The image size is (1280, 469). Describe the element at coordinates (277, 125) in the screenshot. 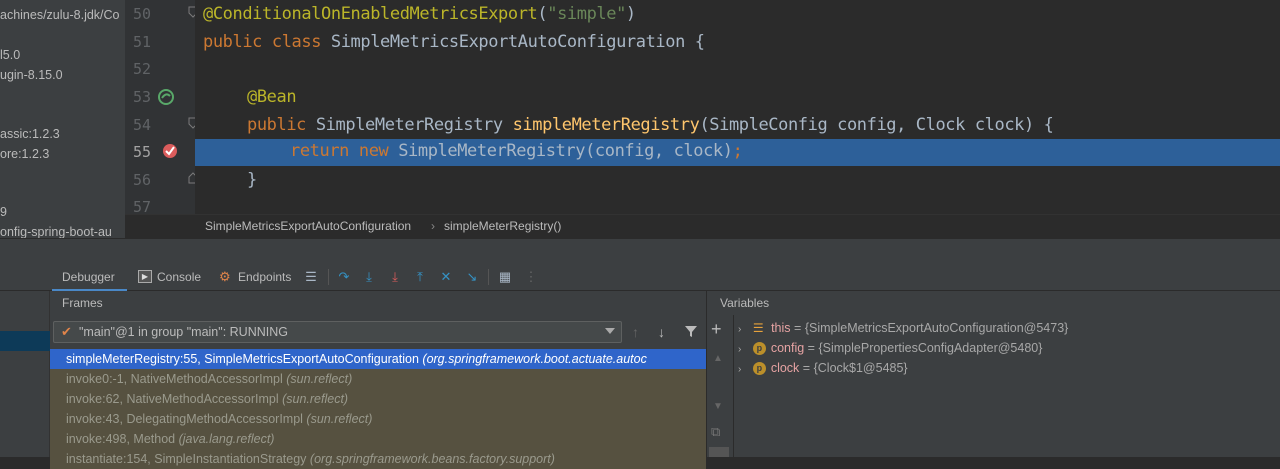

I see `keyword: public` at that location.